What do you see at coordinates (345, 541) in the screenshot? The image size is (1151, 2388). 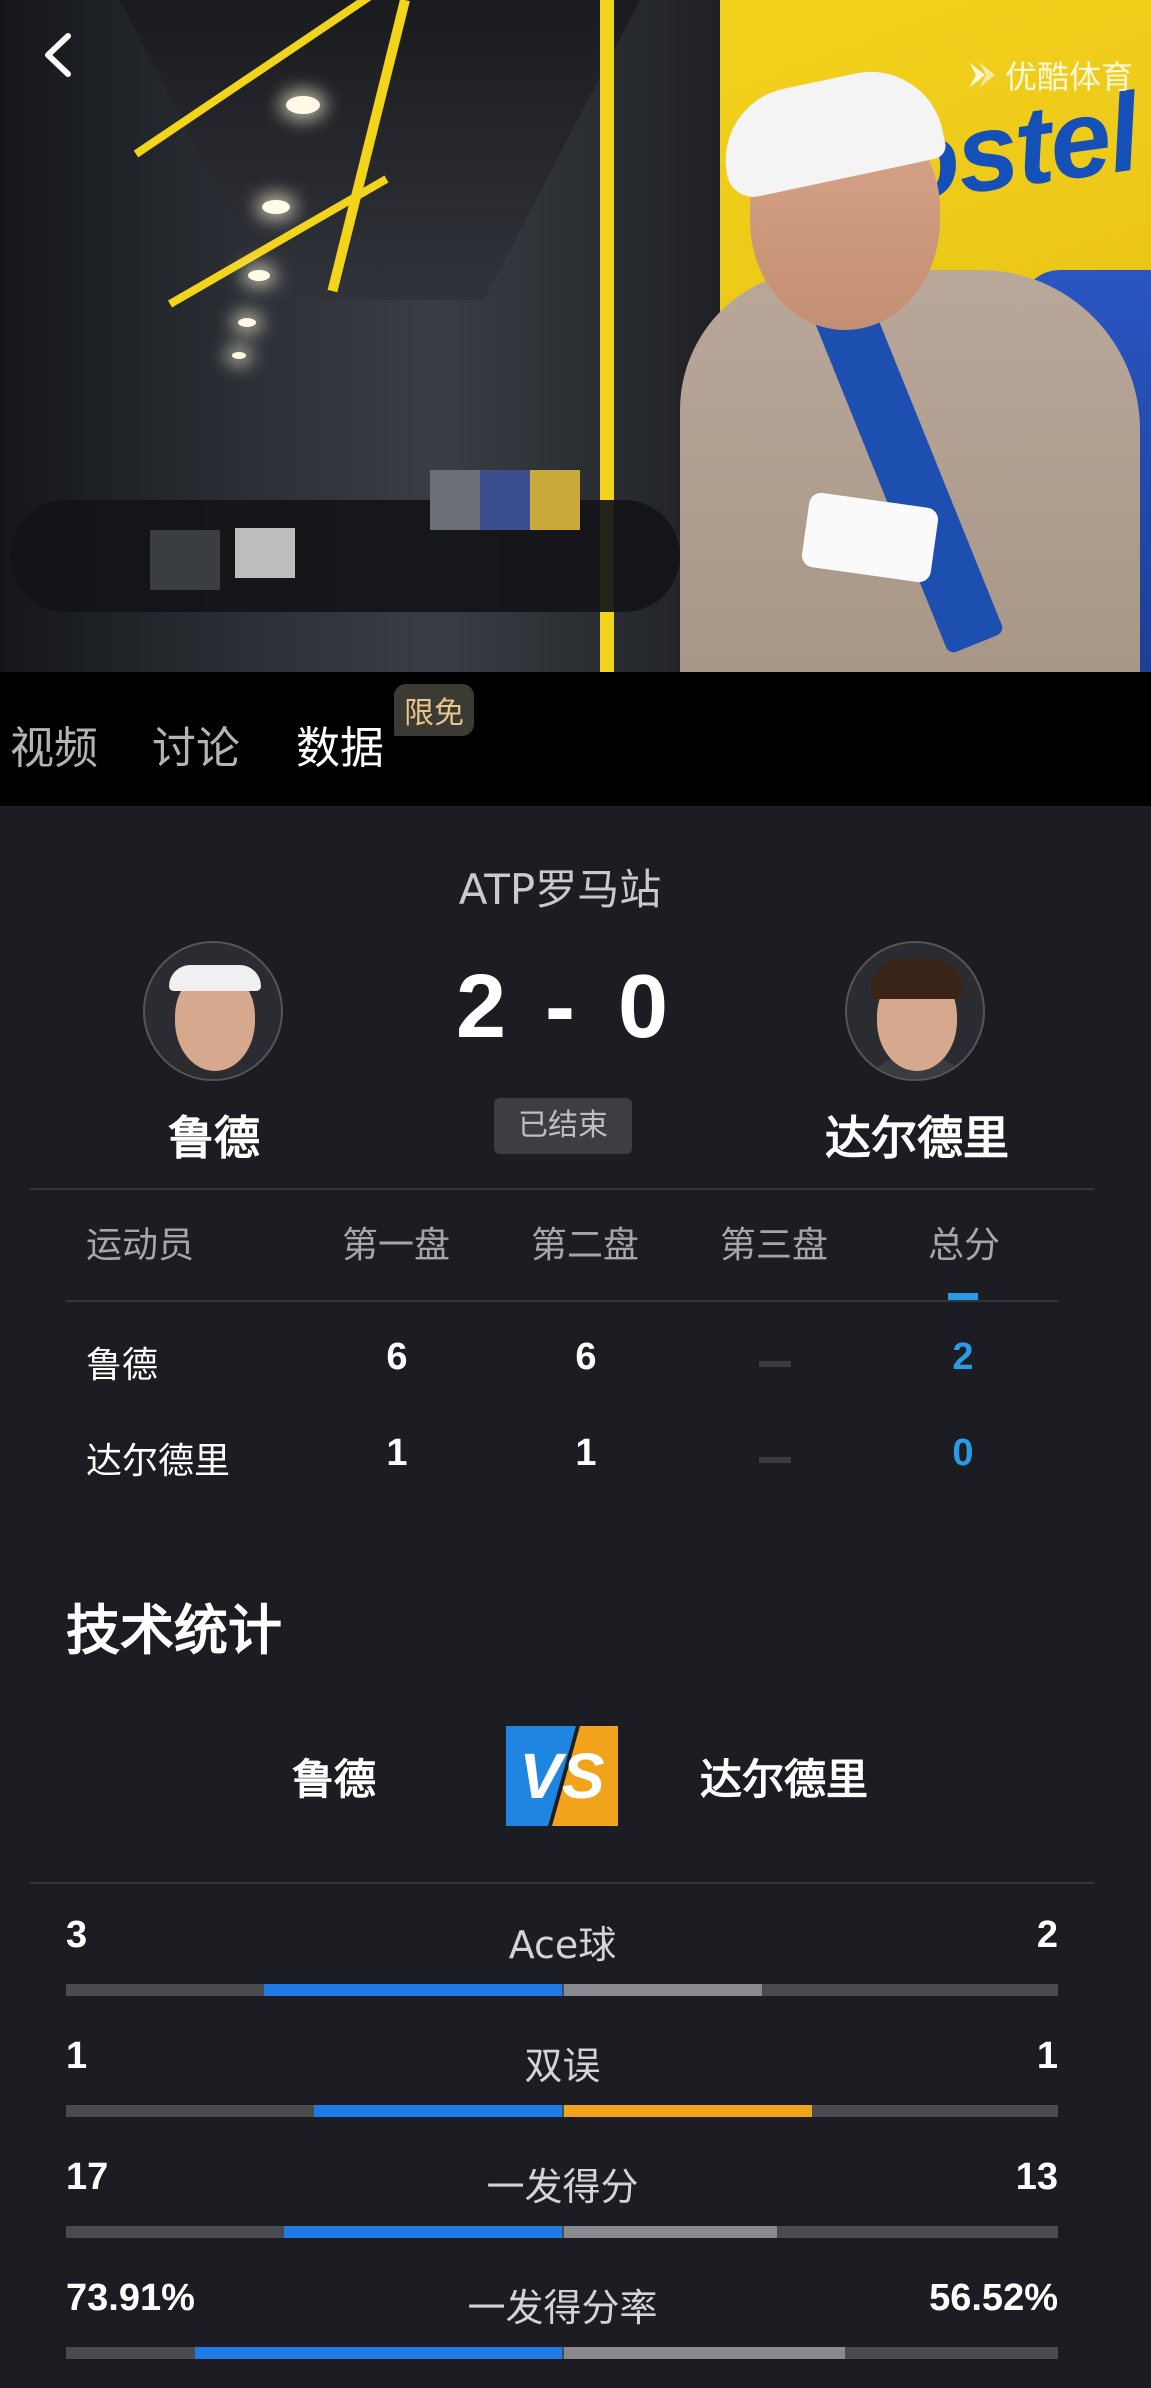 I see `blurred-caption` at bounding box center [345, 541].